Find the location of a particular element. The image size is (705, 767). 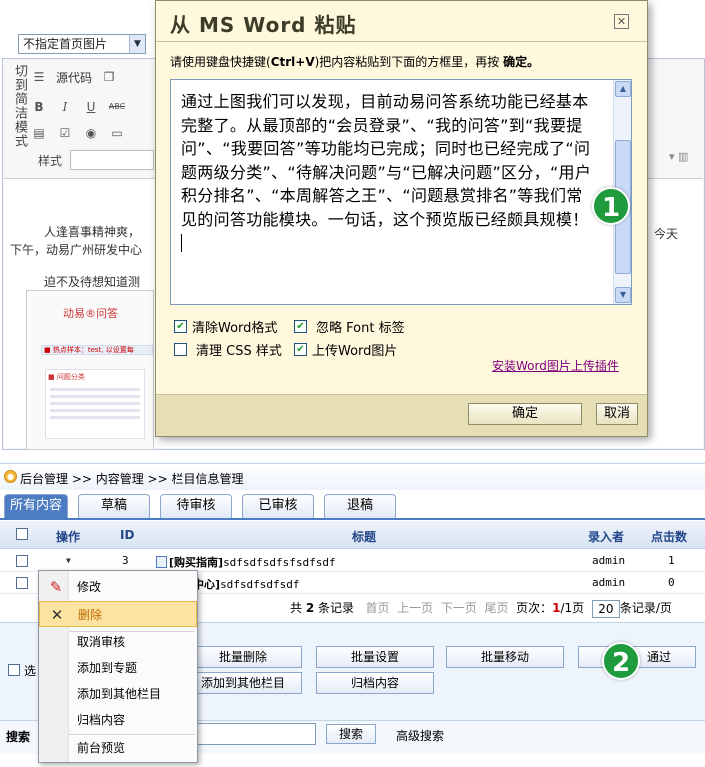

install-plugin-link: 安装Word图片上传插件 is located at coordinates (555, 365).